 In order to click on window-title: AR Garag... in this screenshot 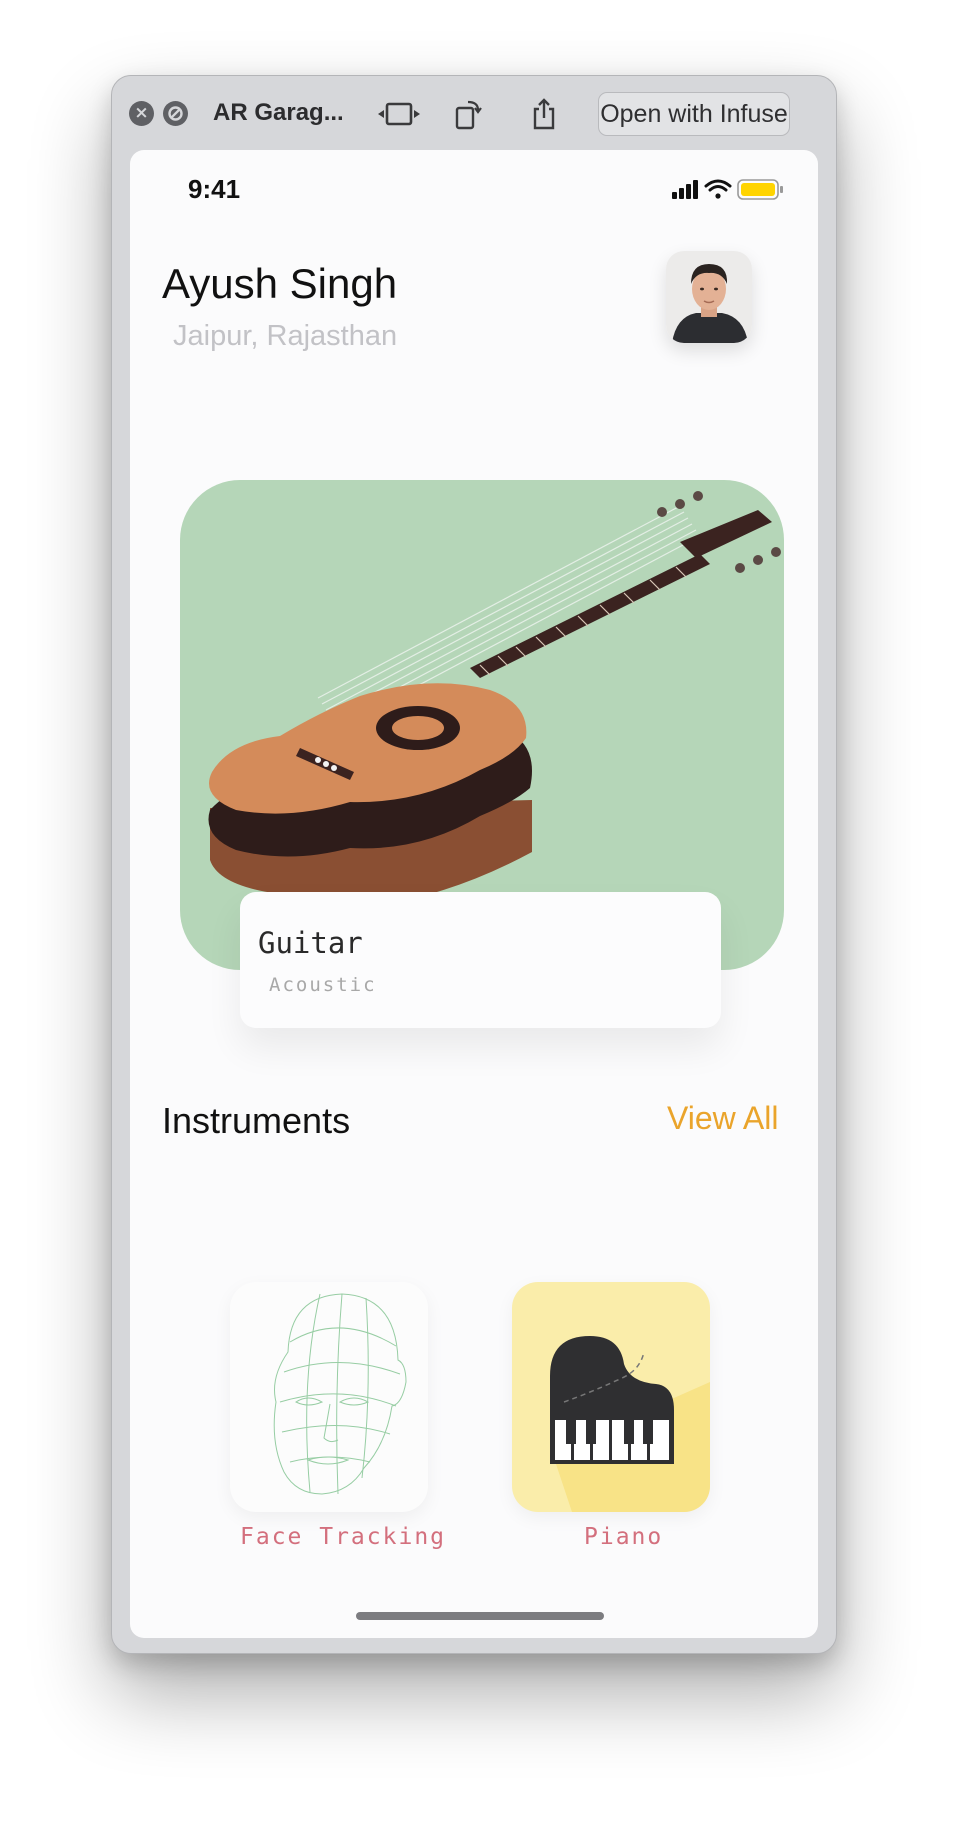, I will do `click(278, 112)`.